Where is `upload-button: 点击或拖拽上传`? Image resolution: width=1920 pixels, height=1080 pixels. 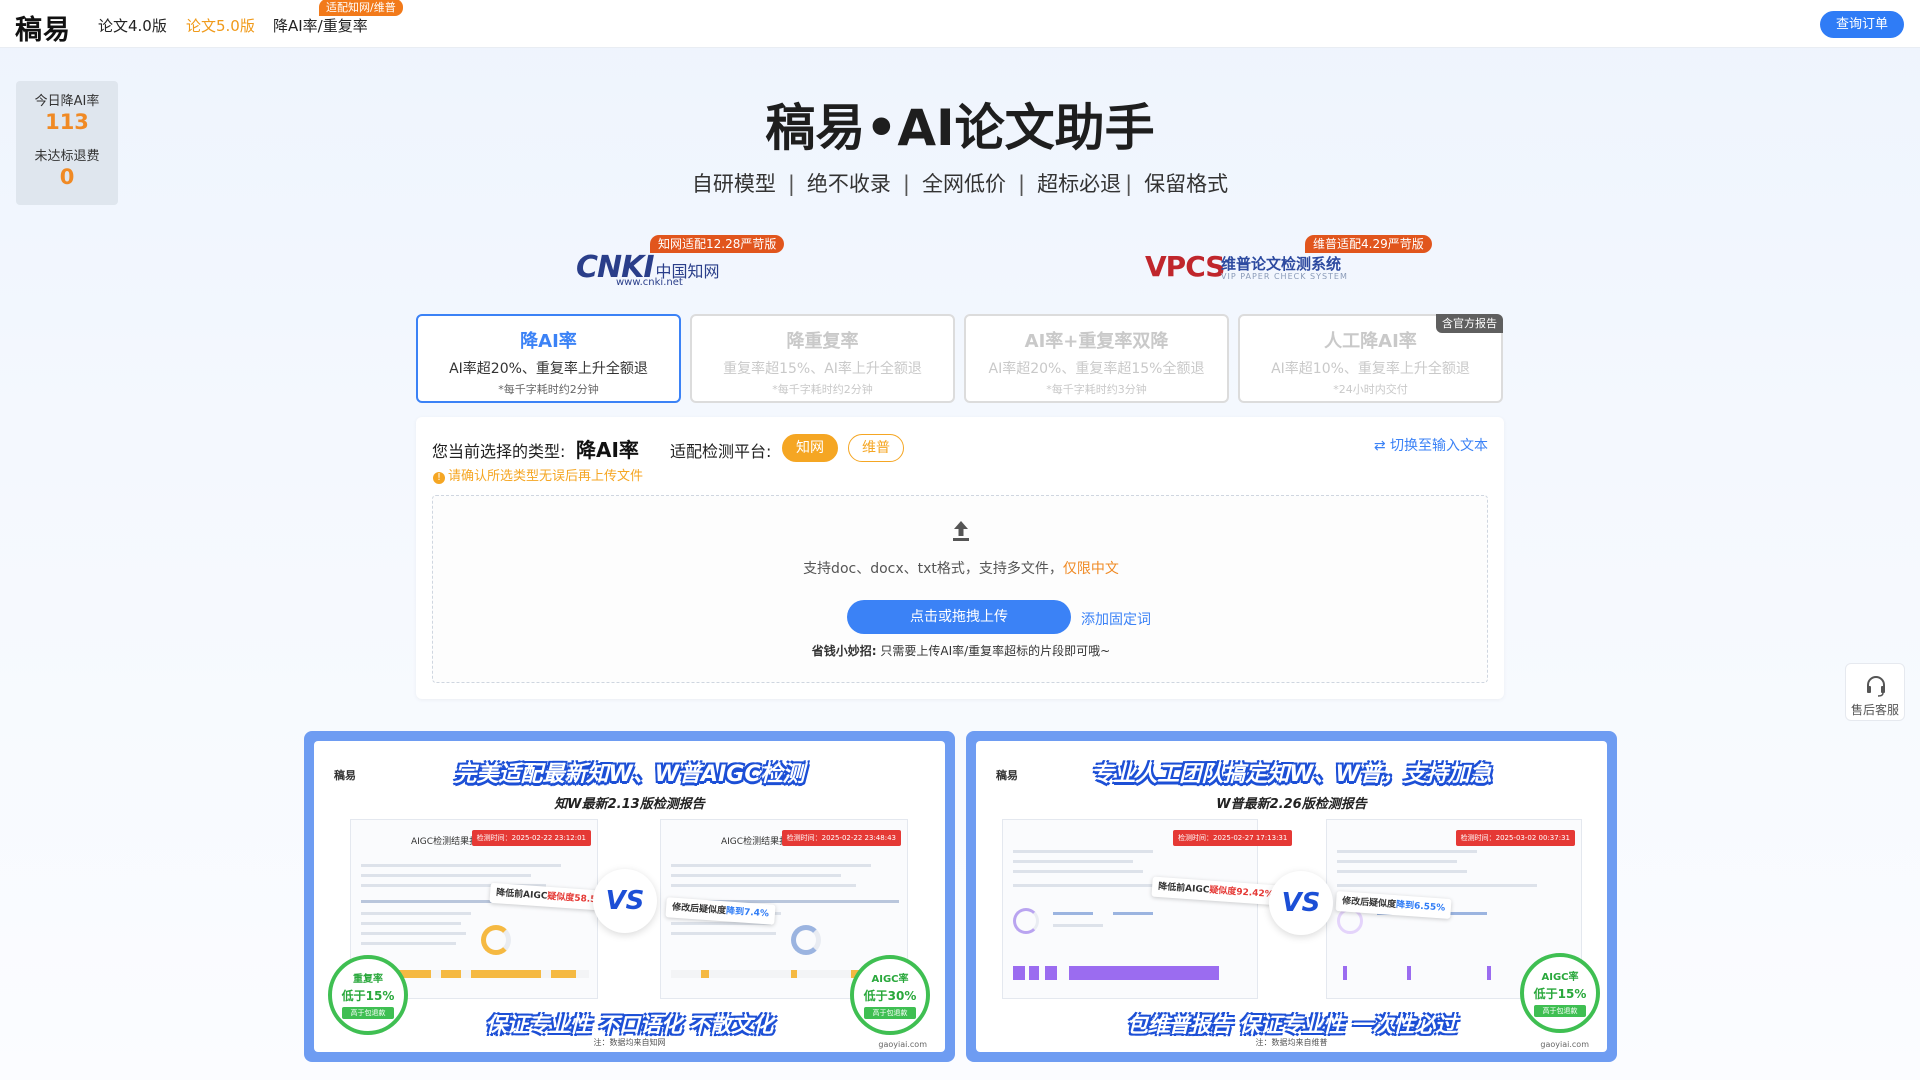
upload-button: 点击或拖拽上传 is located at coordinates (959, 617).